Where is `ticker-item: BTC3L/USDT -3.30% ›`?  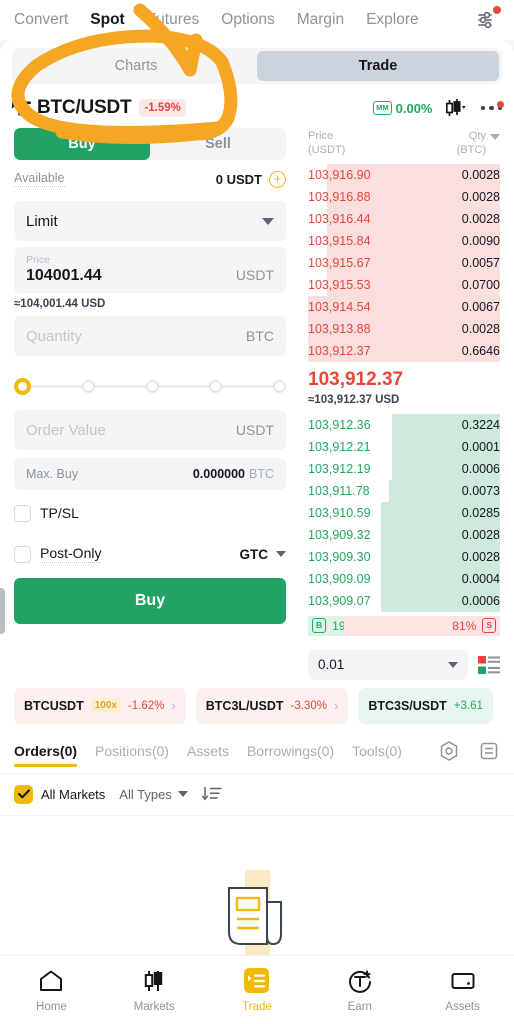
ticker-item: BTC3L/USDT -3.30% › is located at coordinates (272, 705).